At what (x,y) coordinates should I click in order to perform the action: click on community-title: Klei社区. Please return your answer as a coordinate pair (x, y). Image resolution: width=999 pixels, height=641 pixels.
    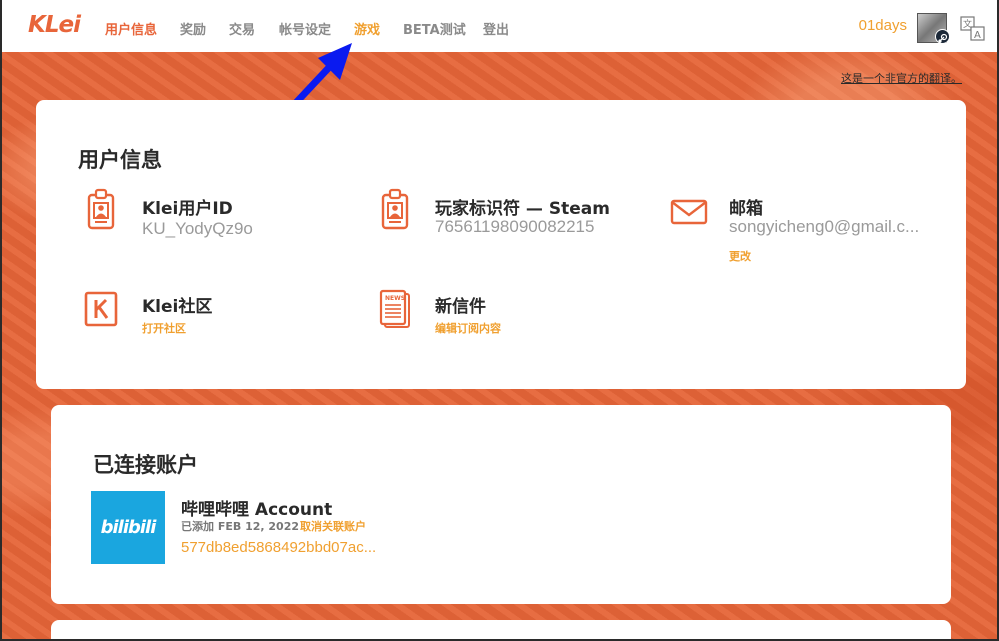
    Looking at the image, I should click on (177, 307).